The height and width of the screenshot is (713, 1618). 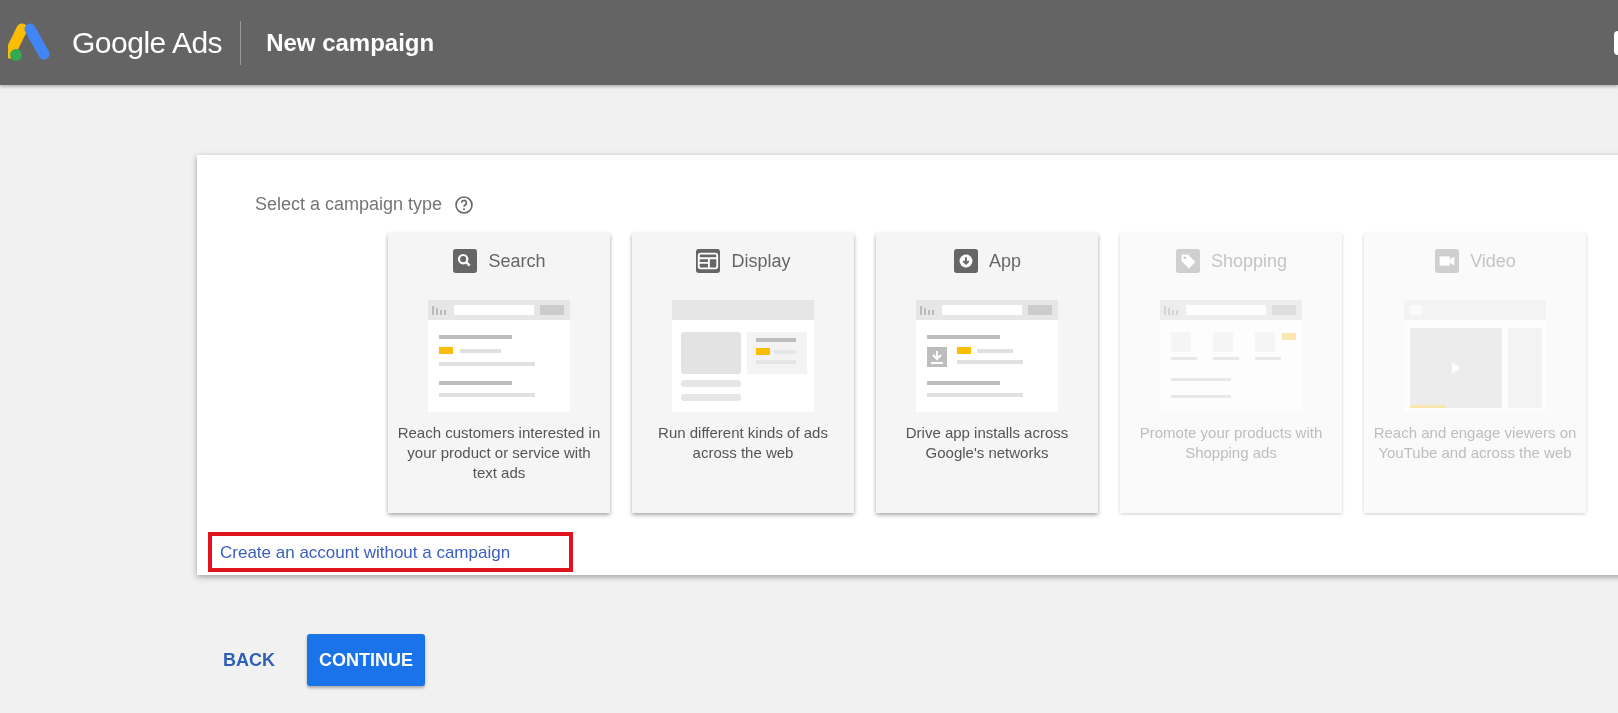 I want to click on account-avatar-icon, so click(x=1616, y=43).